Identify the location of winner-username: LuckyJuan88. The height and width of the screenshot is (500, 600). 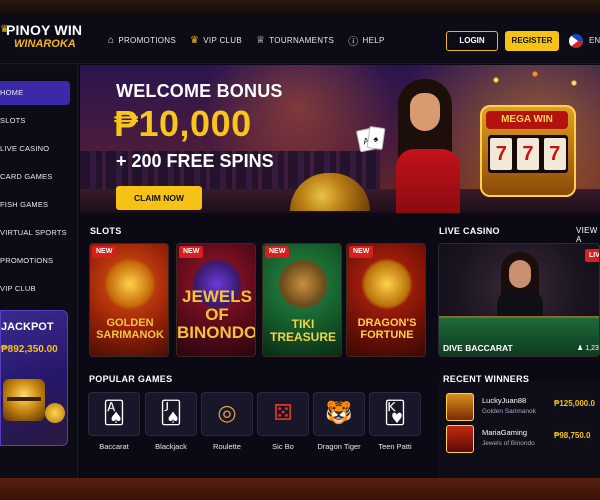
(504, 400).